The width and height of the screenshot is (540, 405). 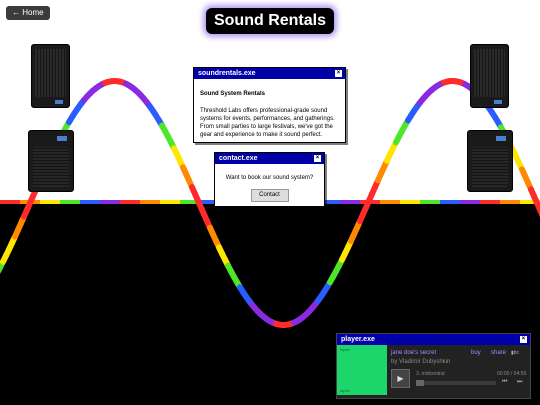 I want to click on track-time: 00:00 / 04:59, so click(x=512, y=374).